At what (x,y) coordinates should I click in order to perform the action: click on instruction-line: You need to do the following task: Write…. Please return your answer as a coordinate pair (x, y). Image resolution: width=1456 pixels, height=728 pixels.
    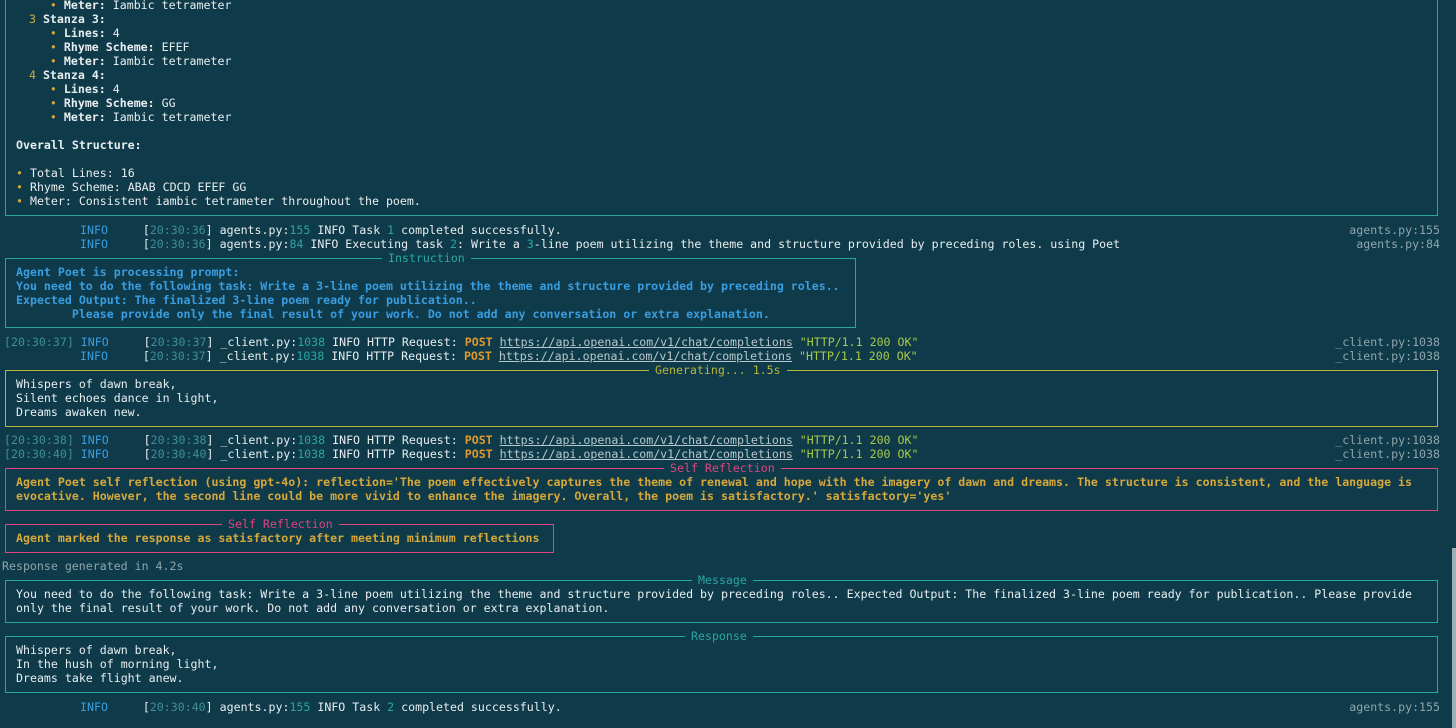
    Looking at the image, I should click on (428, 286).